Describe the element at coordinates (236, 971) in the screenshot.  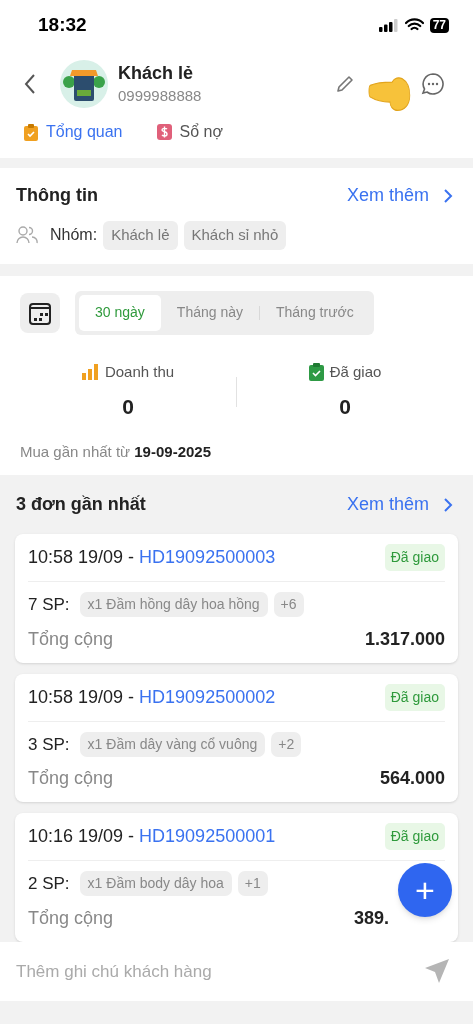
I see `note-input: Thêm ghi chú khách hàng` at that location.